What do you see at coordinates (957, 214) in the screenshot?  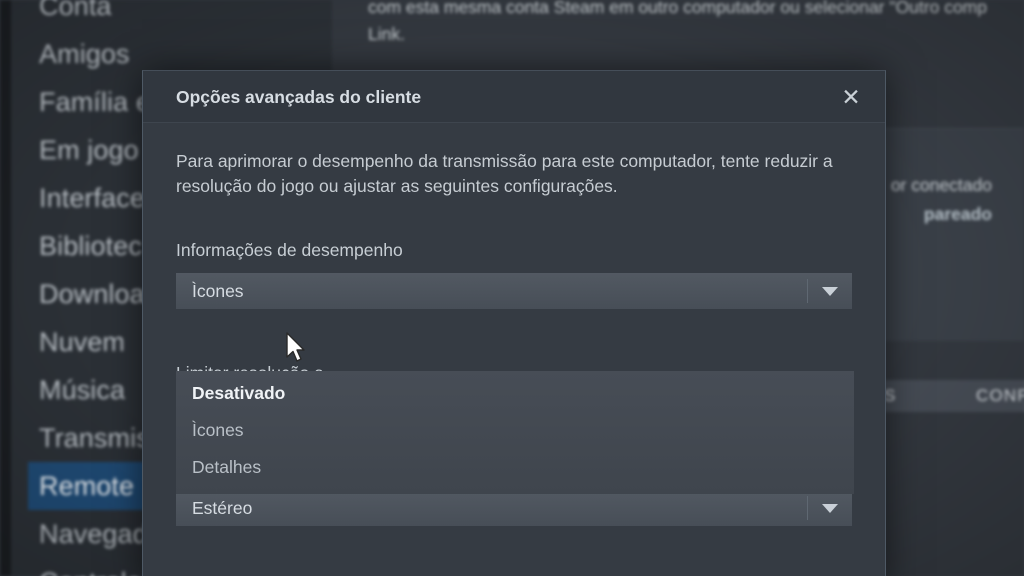 I see `device-status-paired: pareado` at bounding box center [957, 214].